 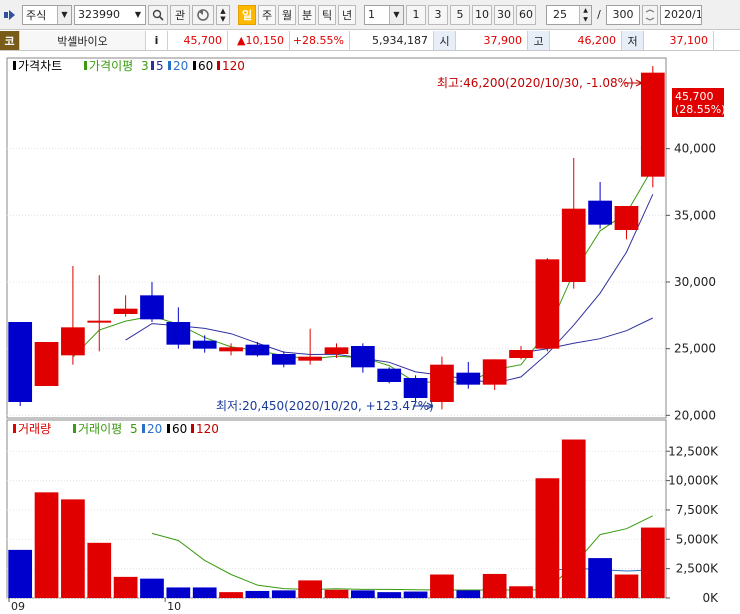 What do you see at coordinates (83, 40) in the screenshot?
I see `stock-name: 박셀바이오` at bounding box center [83, 40].